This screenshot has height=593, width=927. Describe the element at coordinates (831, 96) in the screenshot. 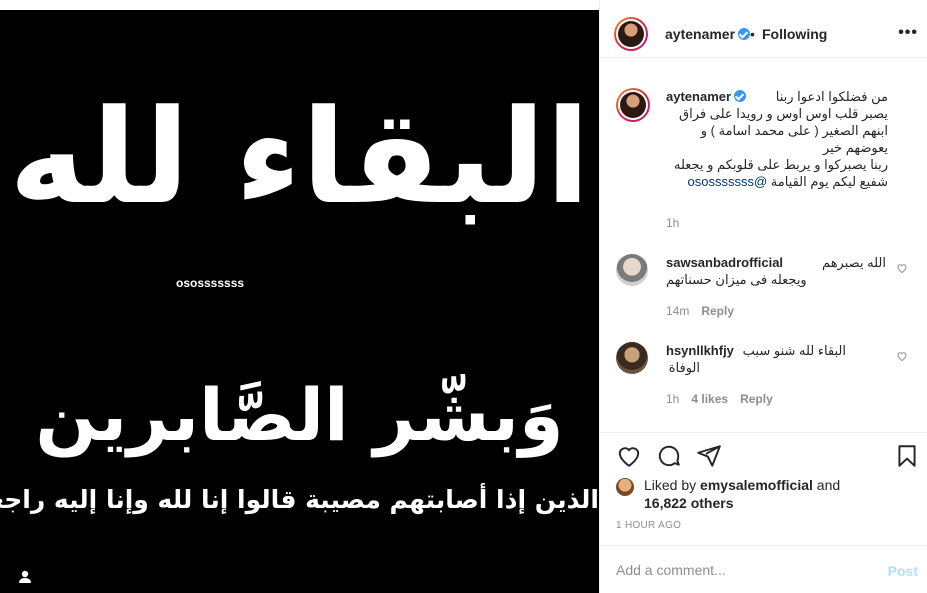

I see `caption-line-1: من فضلكوا ادعوا ربنا` at that location.